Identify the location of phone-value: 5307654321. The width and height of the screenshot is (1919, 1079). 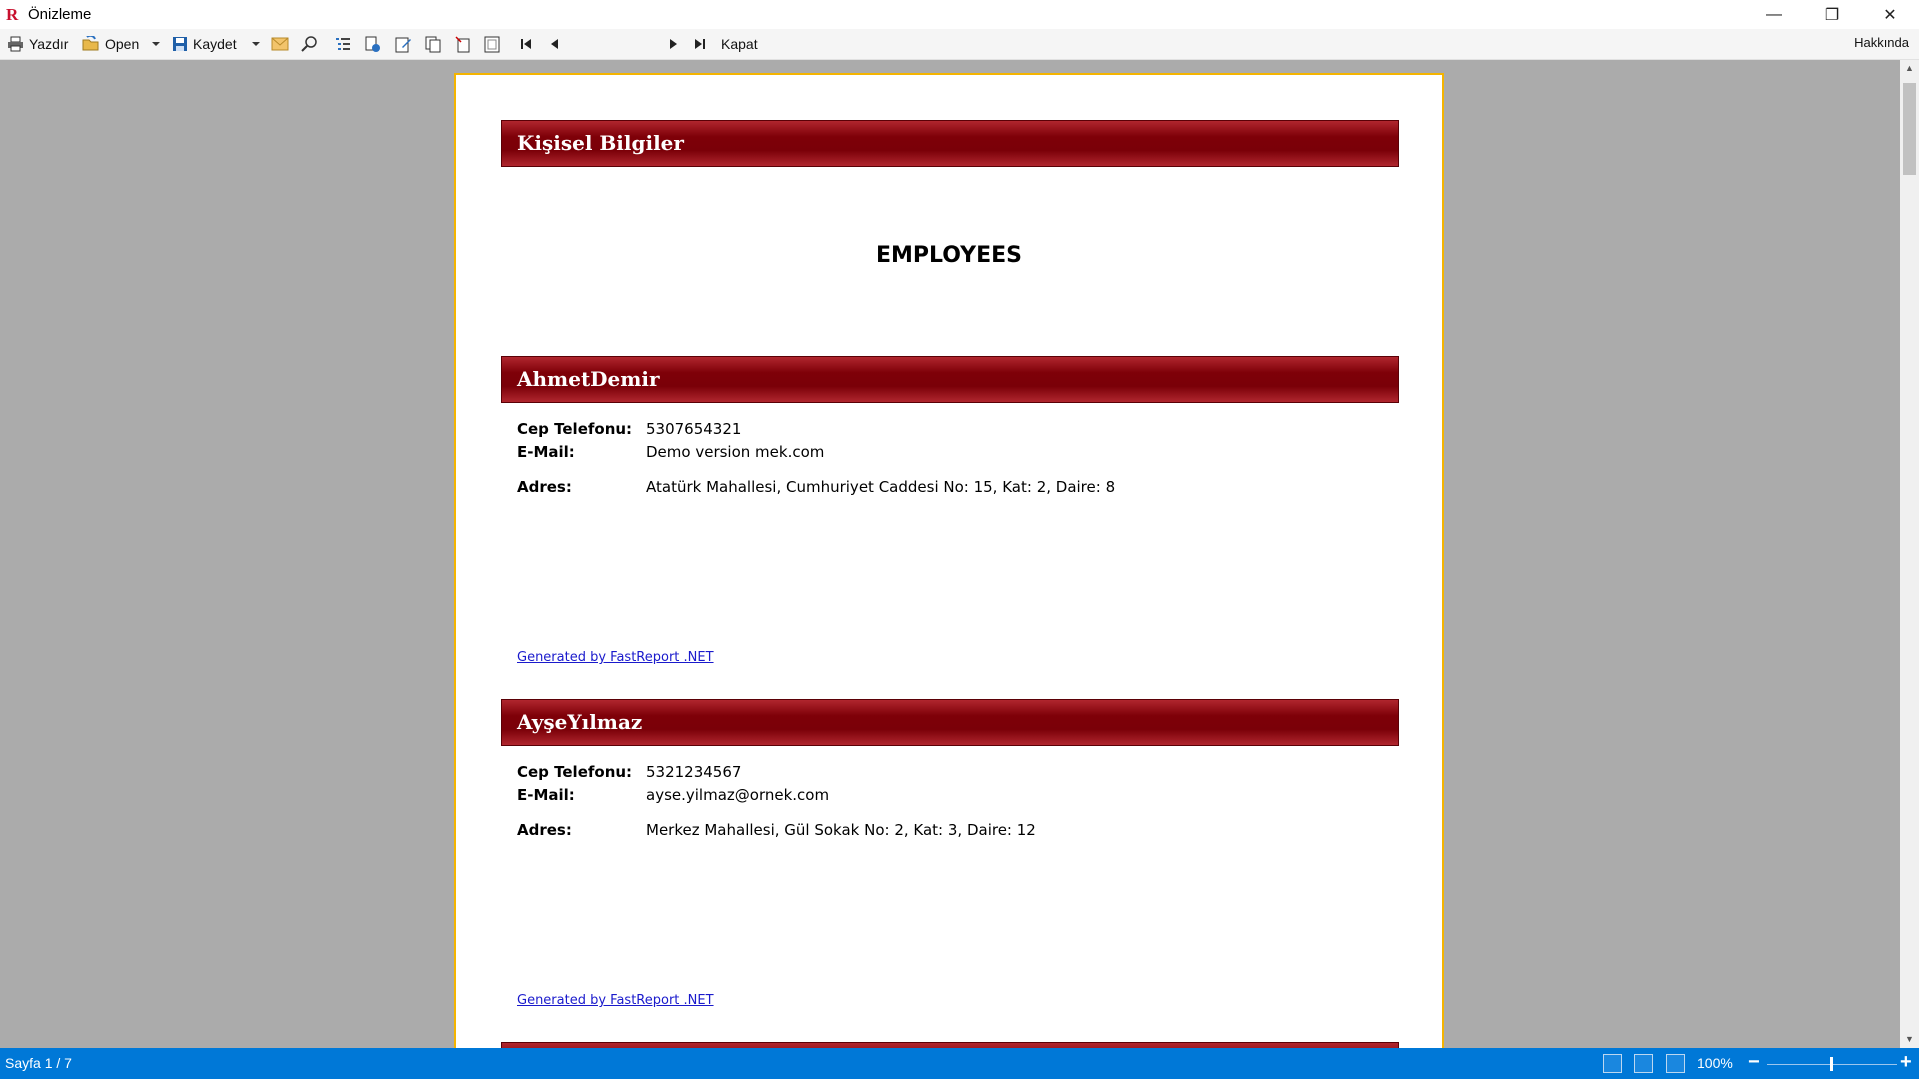
(694, 429).